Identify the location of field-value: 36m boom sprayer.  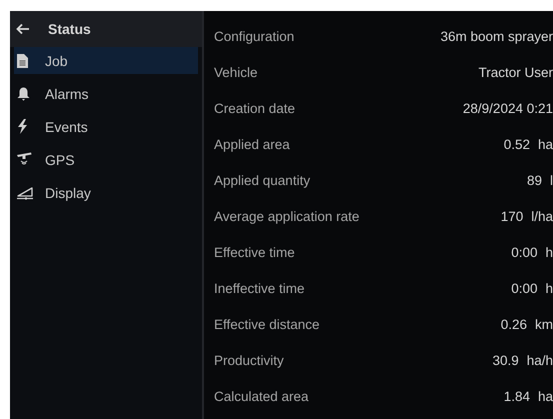
(496, 36).